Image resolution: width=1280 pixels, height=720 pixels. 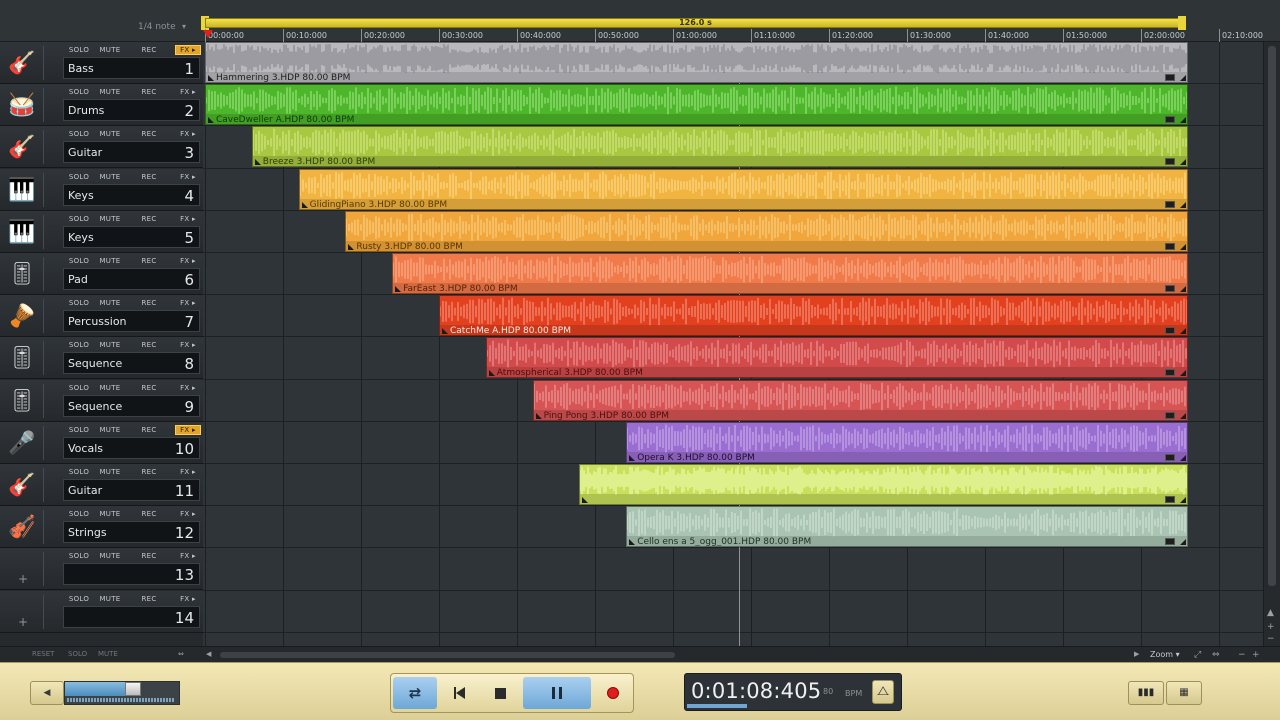 I want to click on zoom-out-h-icon: −, so click(x=1242, y=655).